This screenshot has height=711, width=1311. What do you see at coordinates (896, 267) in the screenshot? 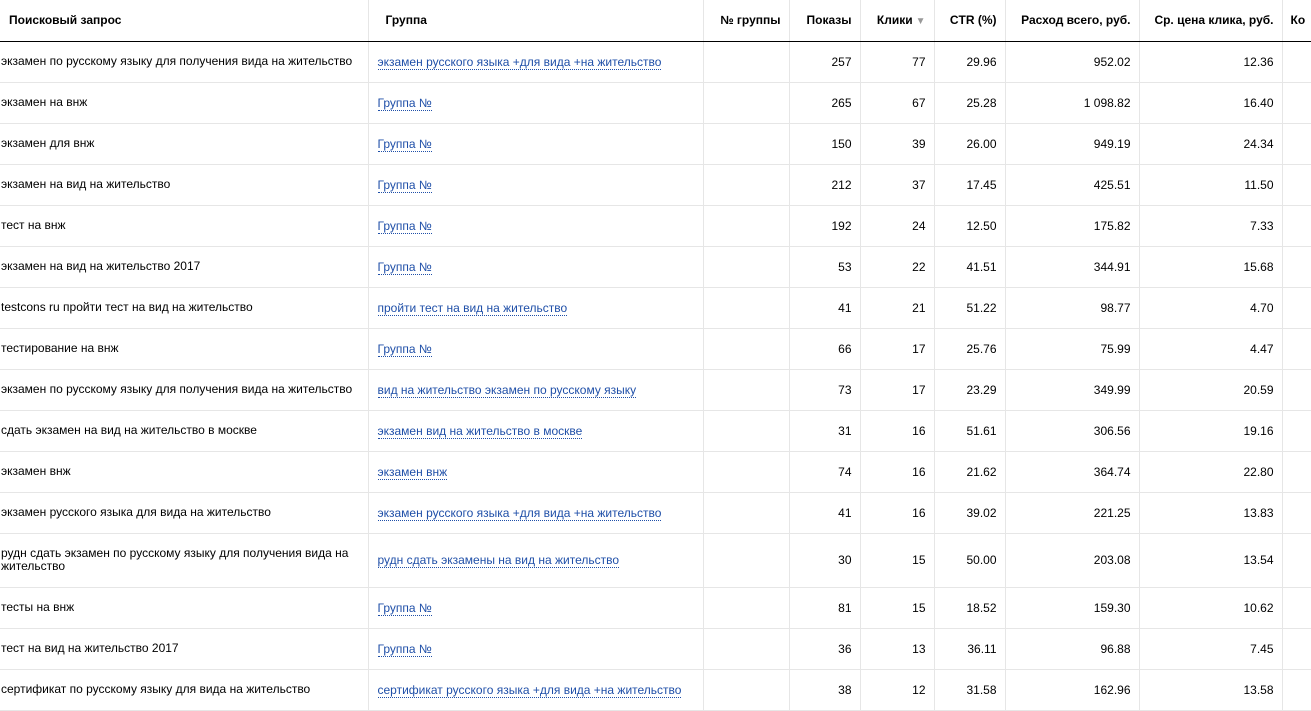
I see `clicks-cell: 22` at bounding box center [896, 267].